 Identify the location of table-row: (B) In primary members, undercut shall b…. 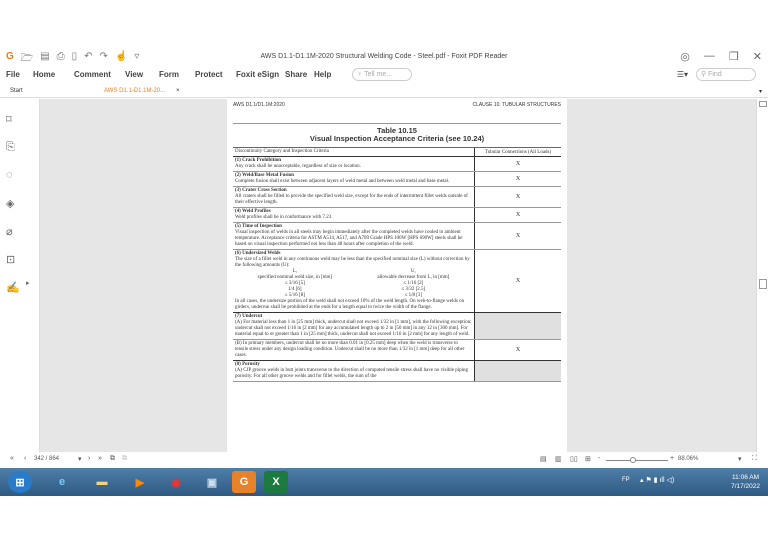
(397, 350).